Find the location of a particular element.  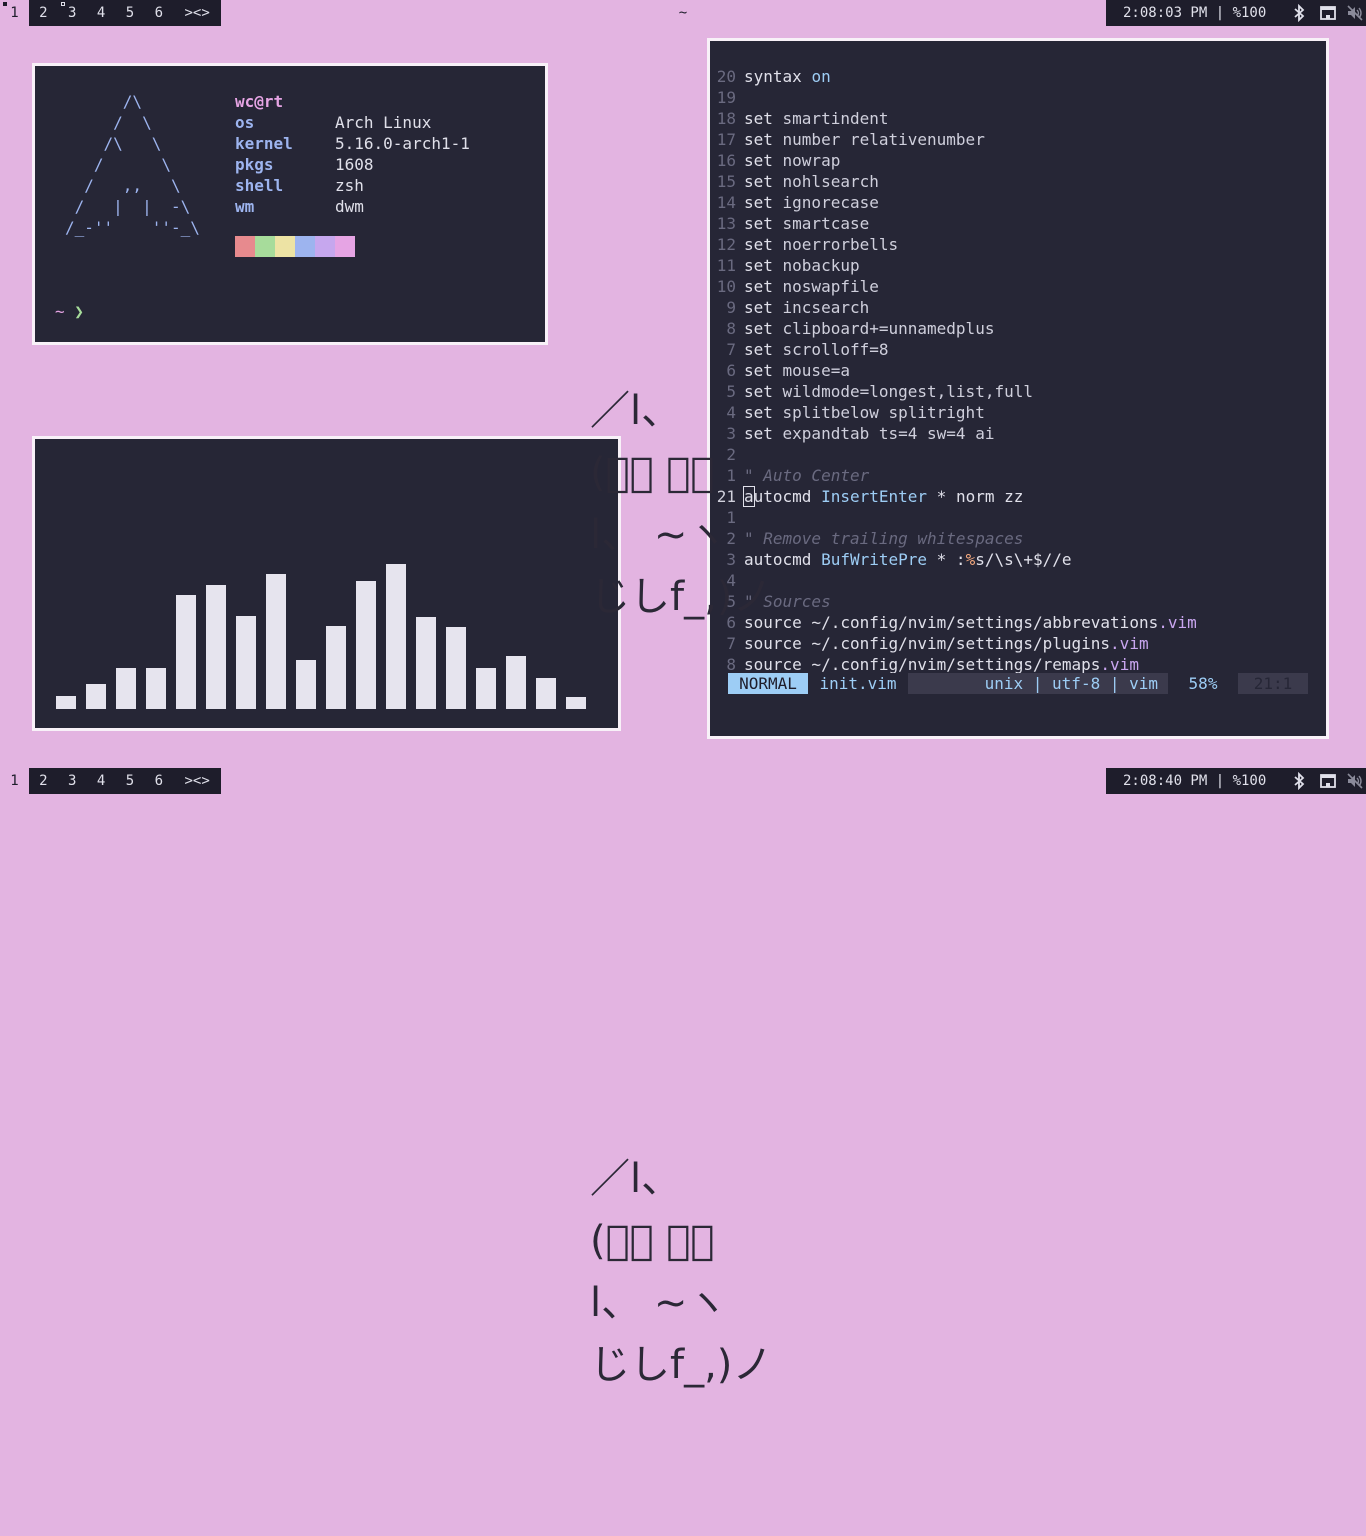

status-area: 2:08:40 PM | %100 is located at coordinates (1236, 781).